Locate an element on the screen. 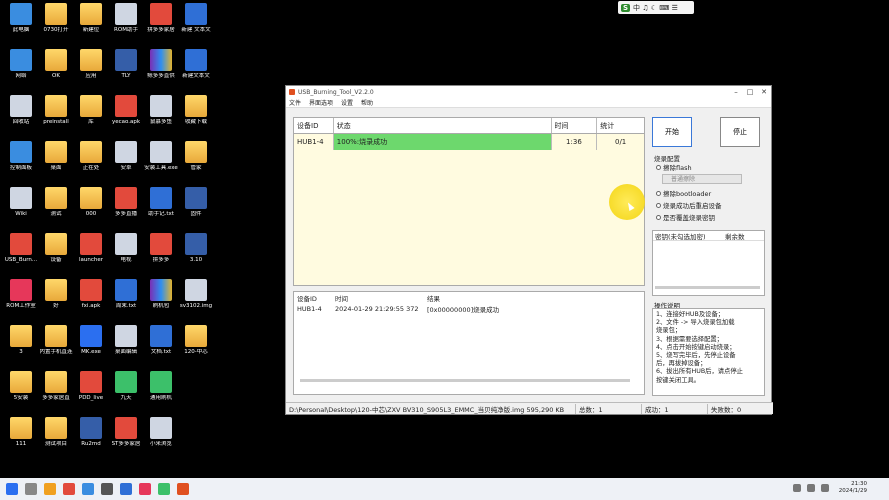  menu-help: 帮助 is located at coordinates (367, 102).